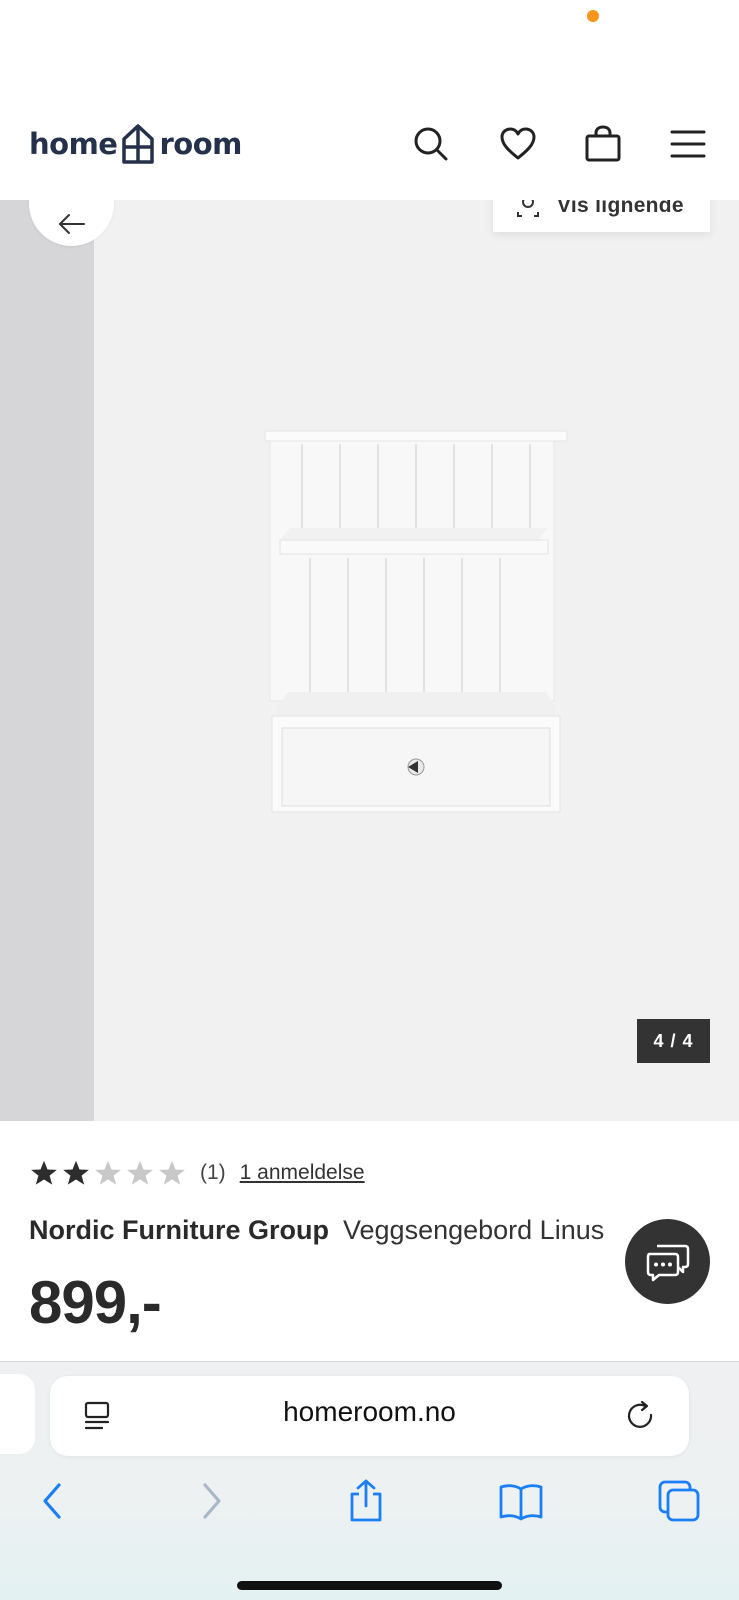  I want to click on browser-forward-button, so click(212, 1501).